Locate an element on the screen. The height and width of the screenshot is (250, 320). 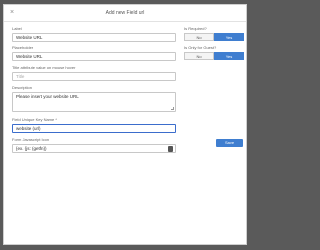
guest-yes-button: Yes is located at coordinates (229, 56).